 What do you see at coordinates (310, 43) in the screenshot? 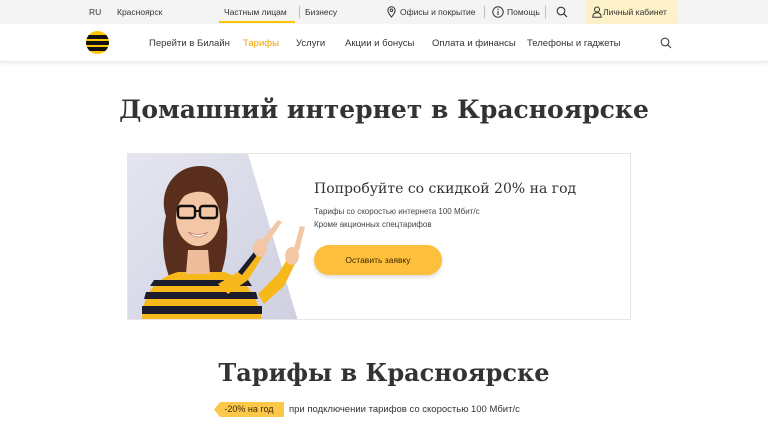
I see `nav-item-services: Услуги` at bounding box center [310, 43].